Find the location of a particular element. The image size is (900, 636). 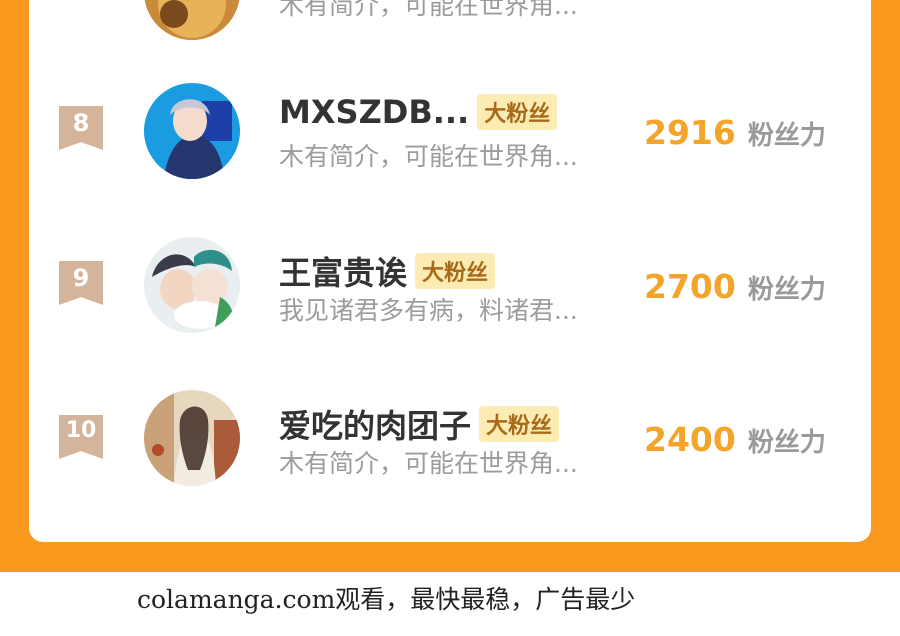

fan-power-score: 2916 is located at coordinates (690, 132).